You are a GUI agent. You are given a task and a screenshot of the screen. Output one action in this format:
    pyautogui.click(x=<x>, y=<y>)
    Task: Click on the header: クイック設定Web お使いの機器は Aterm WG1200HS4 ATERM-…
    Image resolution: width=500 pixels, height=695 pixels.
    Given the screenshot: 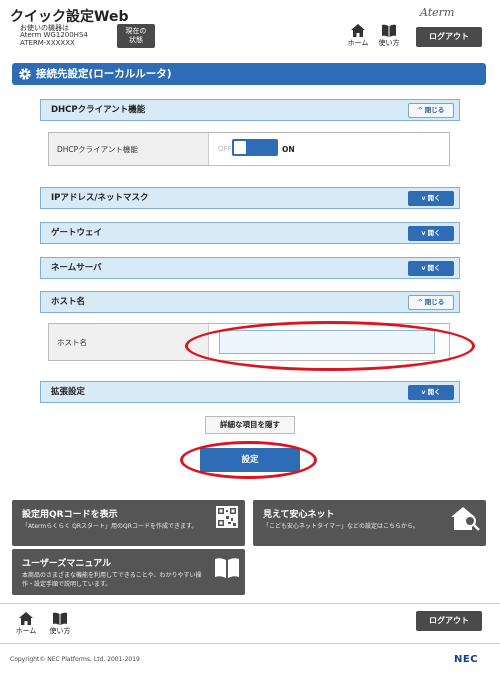 What is the action you would take?
    pyautogui.click(x=250, y=29)
    